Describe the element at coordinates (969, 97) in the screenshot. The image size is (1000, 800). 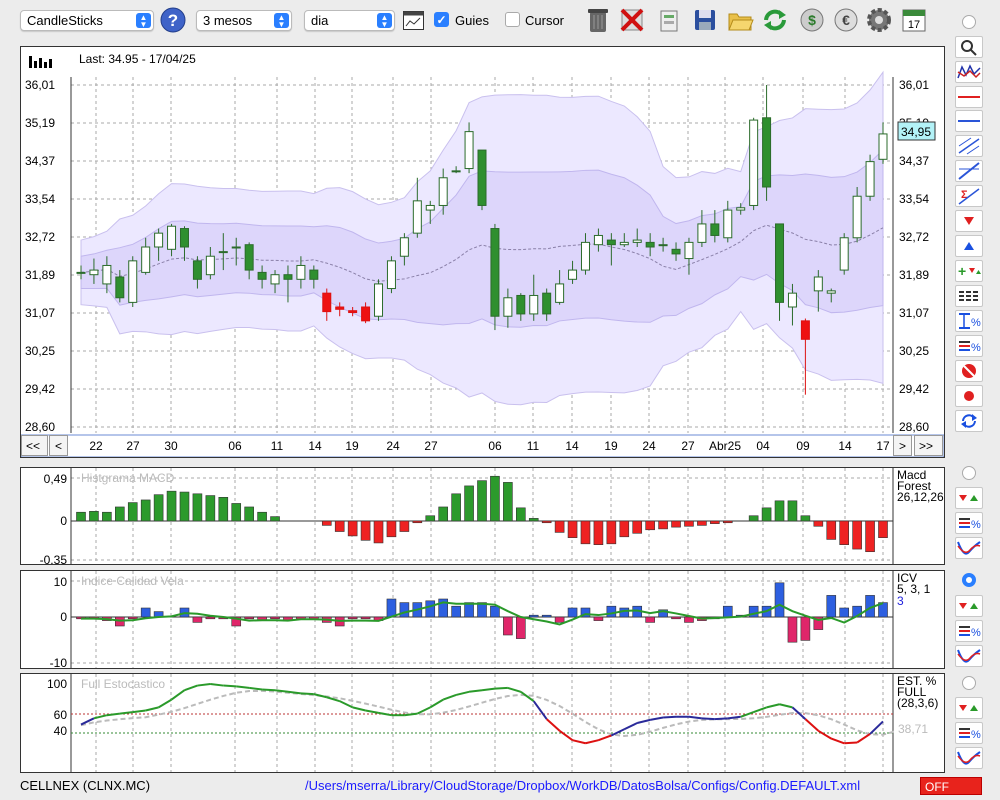
I see `red-line-button` at that location.